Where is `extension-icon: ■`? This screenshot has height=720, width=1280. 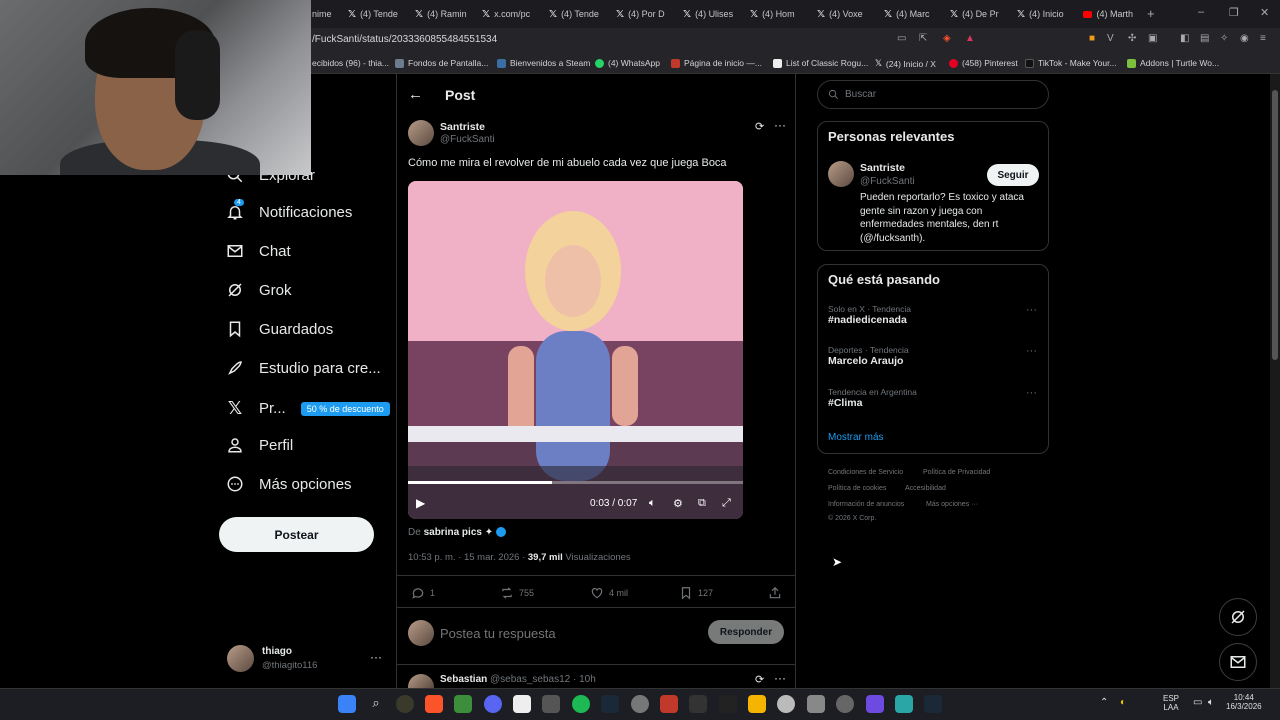 extension-icon: ■ is located at coordinates (1092, 38).